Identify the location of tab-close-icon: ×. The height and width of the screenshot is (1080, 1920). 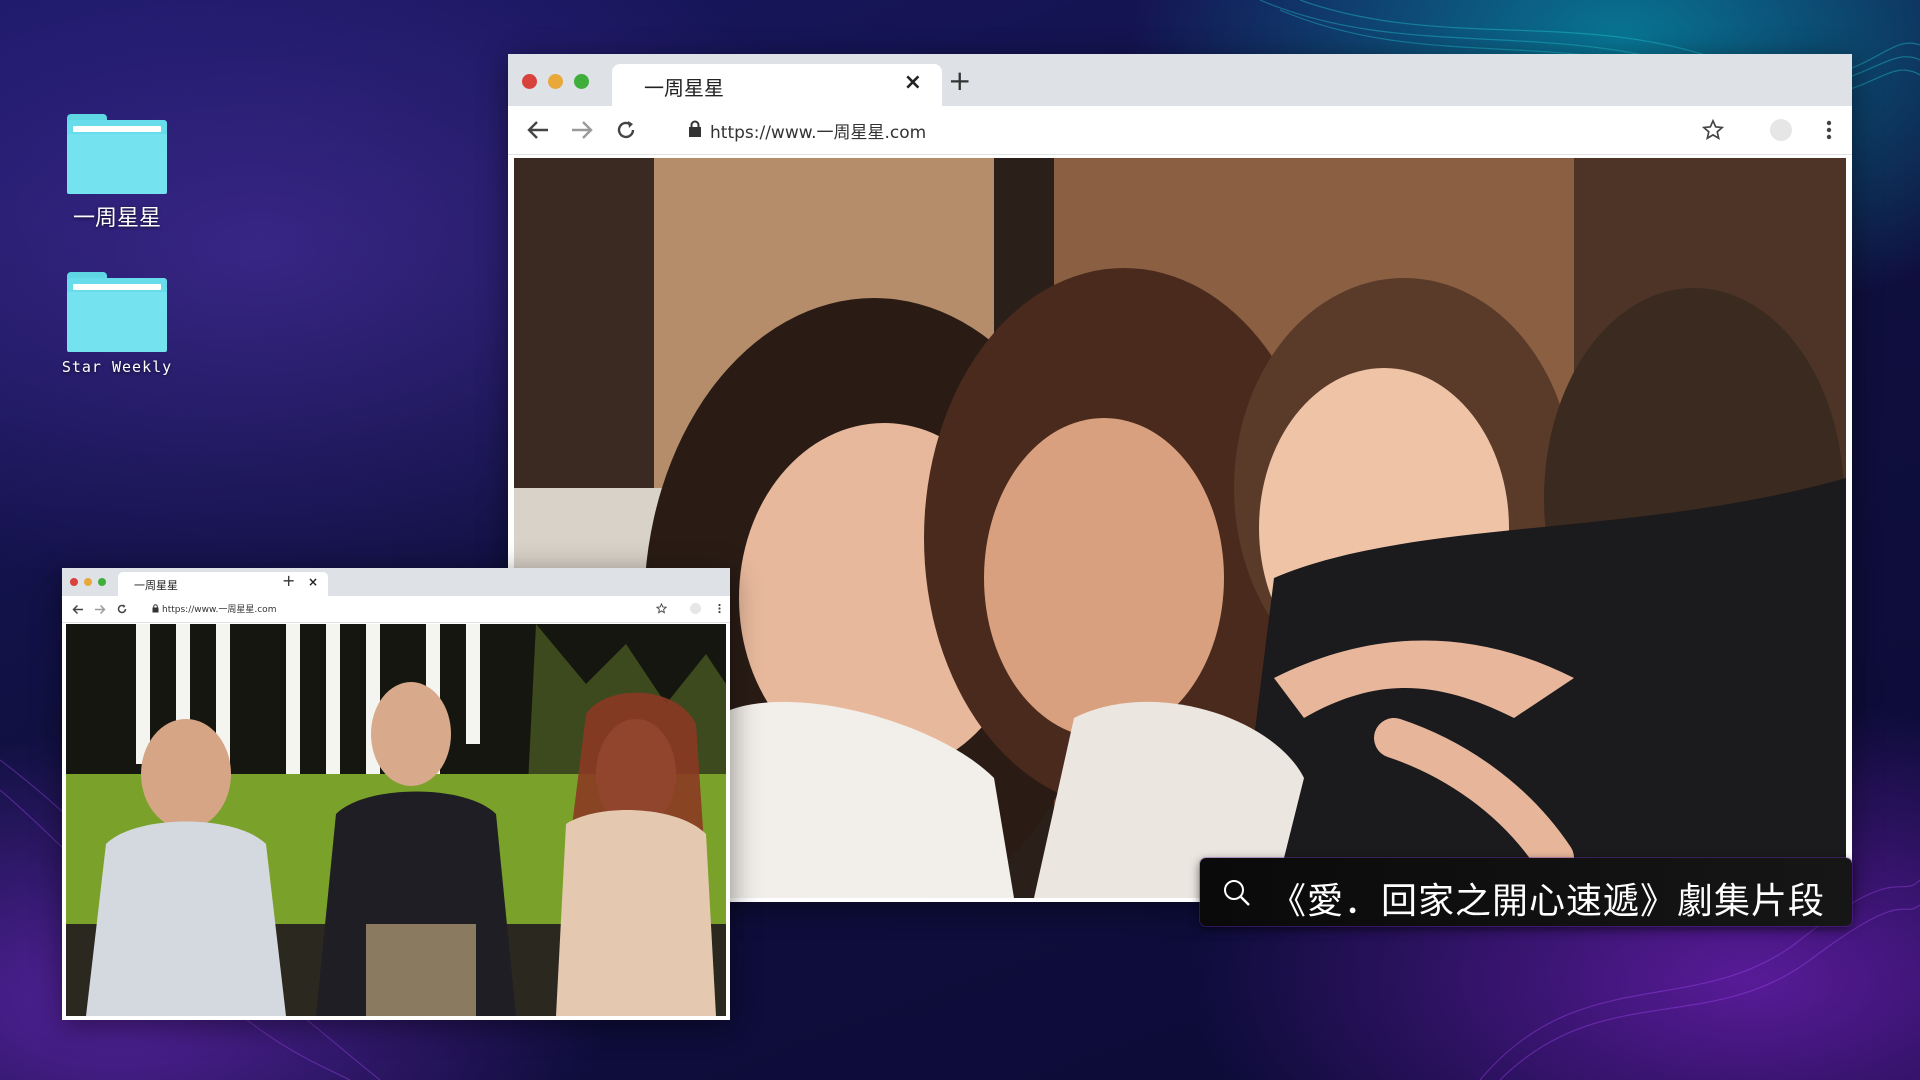
(913, 82).